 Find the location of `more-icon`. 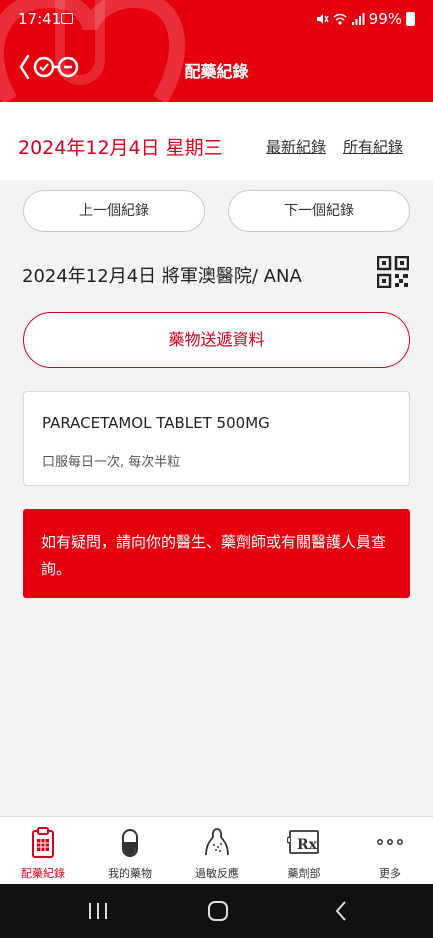

more-icon is located at coordinates (390, 842).